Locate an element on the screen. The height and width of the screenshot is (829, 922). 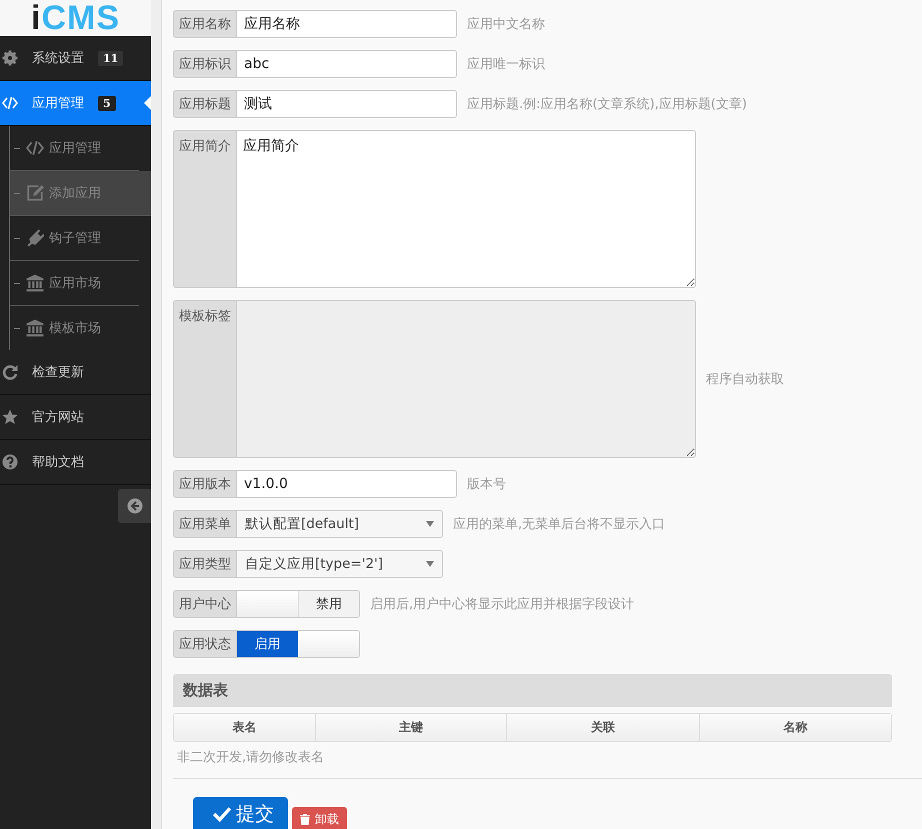
sidebar-item: 应用管理 5 is located at coordinates (75, 103).